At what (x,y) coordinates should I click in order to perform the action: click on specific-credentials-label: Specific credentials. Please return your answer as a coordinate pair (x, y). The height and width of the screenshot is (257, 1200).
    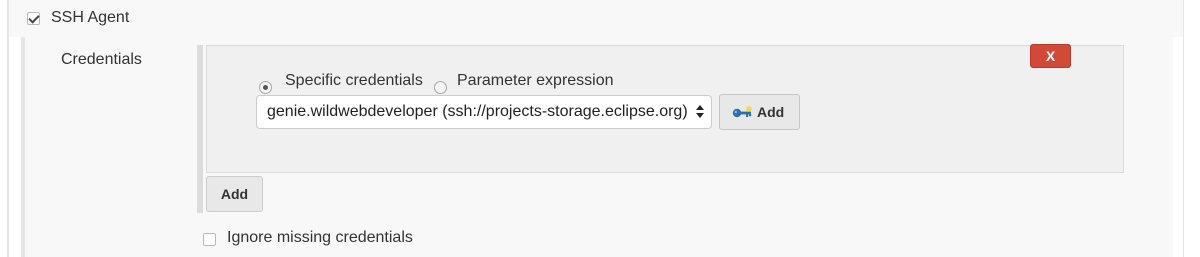
    Looking at the image, I should click on (354, 81).